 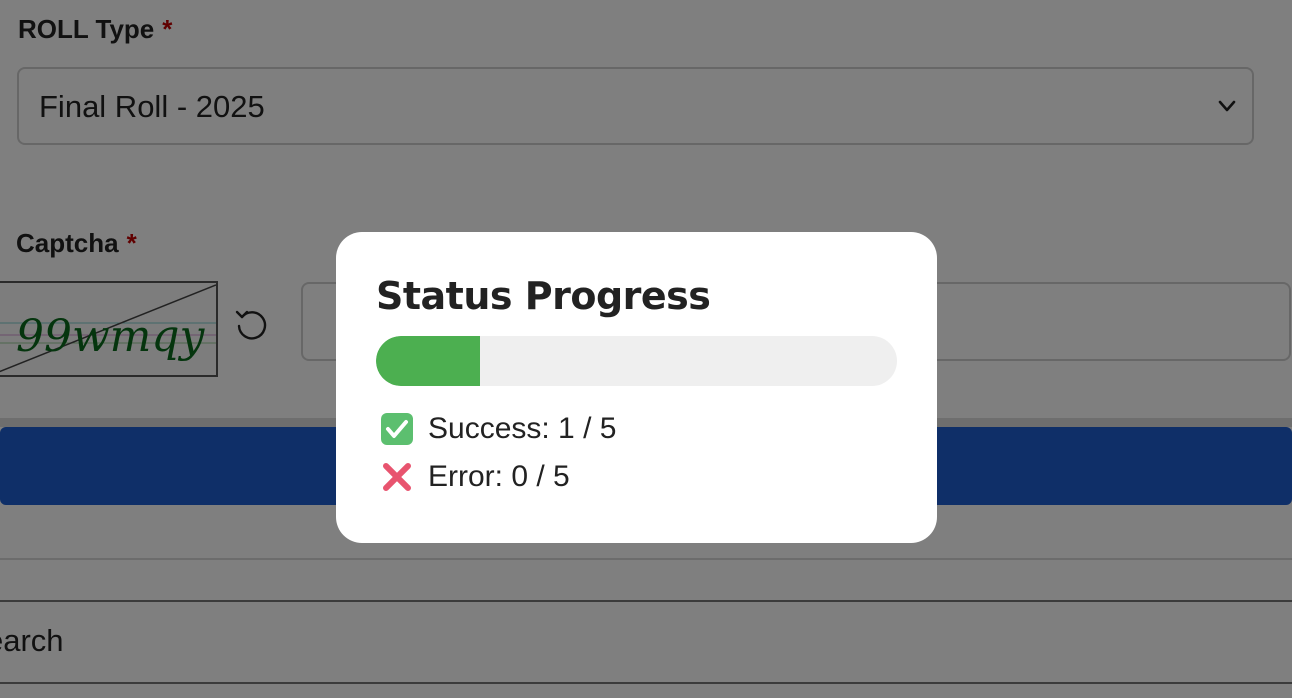 What do you see at coordinates (397, 477) in the screenshot?
I see `cross-mark-icon` at bounding box center [397, 477].